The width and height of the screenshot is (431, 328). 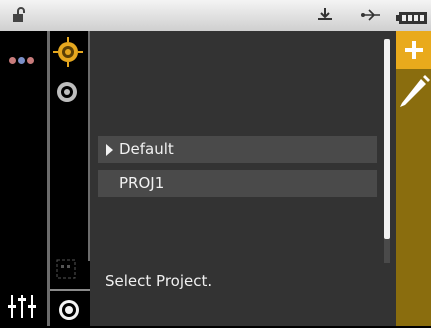 I want to click on right-rail, so click(x=413, y=178).